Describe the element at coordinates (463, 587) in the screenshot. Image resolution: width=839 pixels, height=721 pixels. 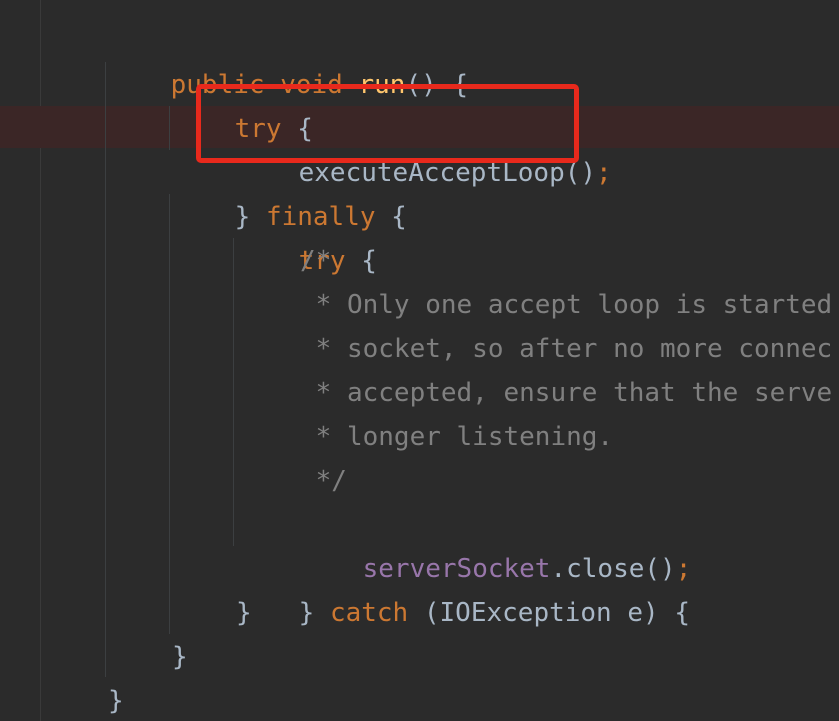
I see `code-line-13: } catch (IOException e) {` at that location.